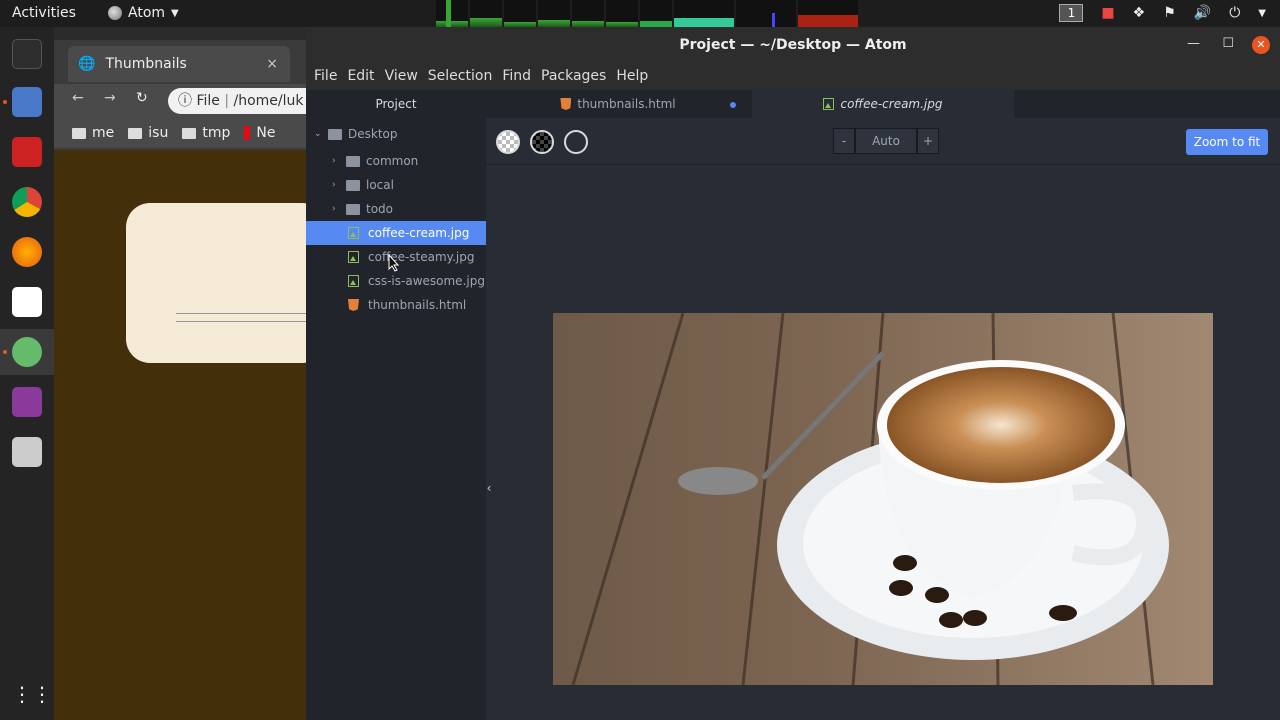  I want to click on video-editor-icon, so click(27, 402).